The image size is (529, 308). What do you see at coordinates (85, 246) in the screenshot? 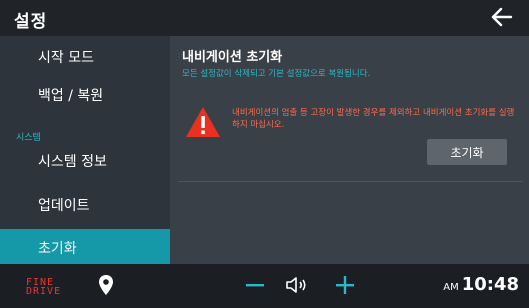
I see `sidebar-item-reset: 초기화` at bounding box center [85, 246].